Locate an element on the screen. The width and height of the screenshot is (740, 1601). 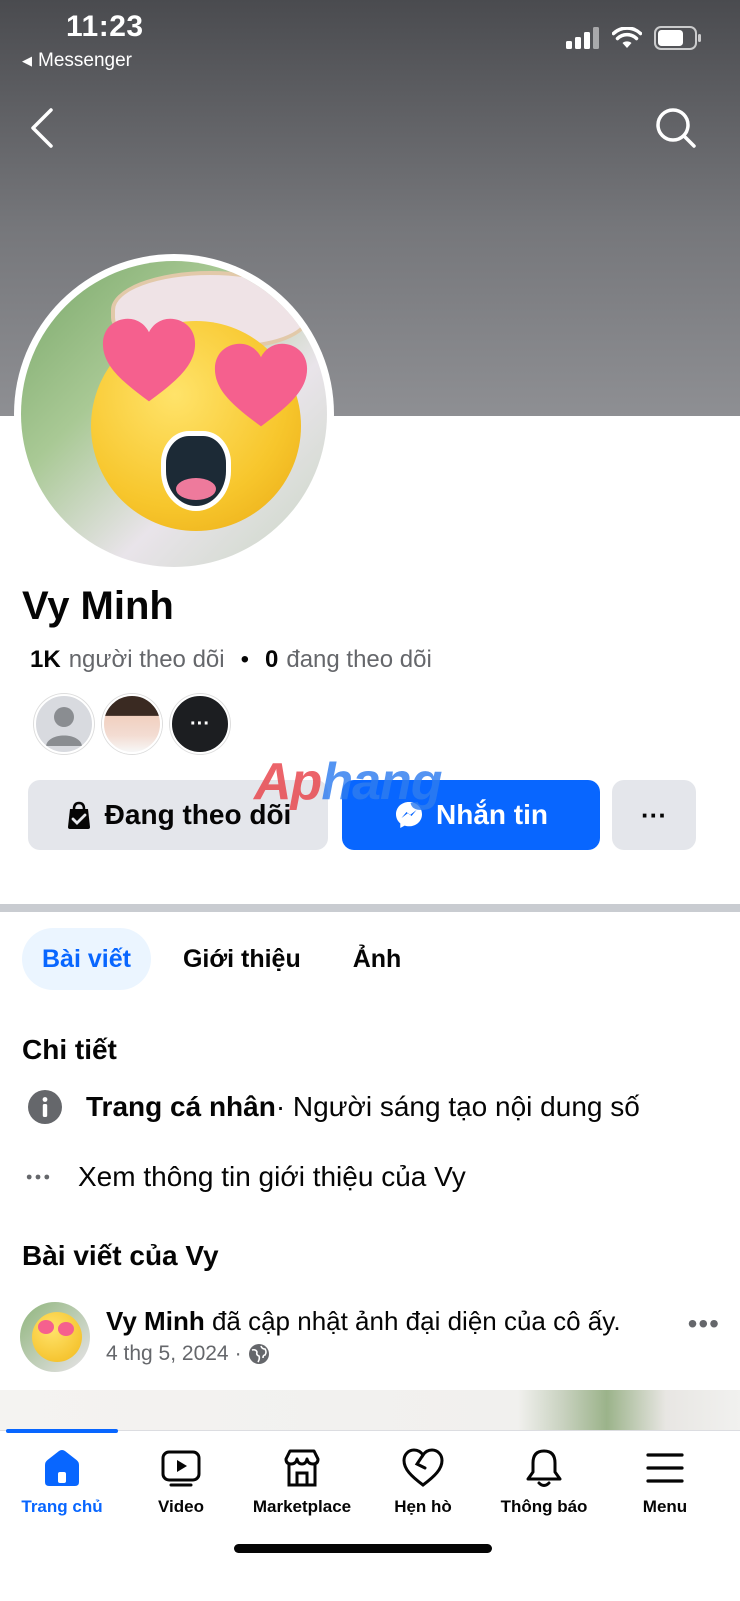
heart-eye-left-graphic is located at coordinates (149, 360).